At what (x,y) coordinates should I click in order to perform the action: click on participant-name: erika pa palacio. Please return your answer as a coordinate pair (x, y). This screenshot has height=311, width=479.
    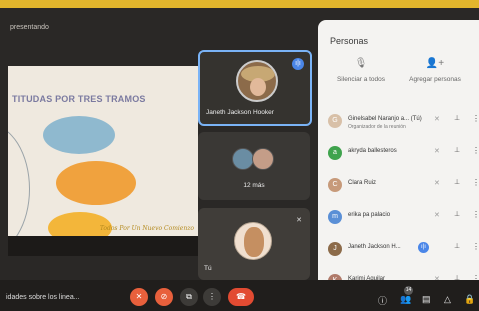
    Looking at the image, I should click on (369, 215).